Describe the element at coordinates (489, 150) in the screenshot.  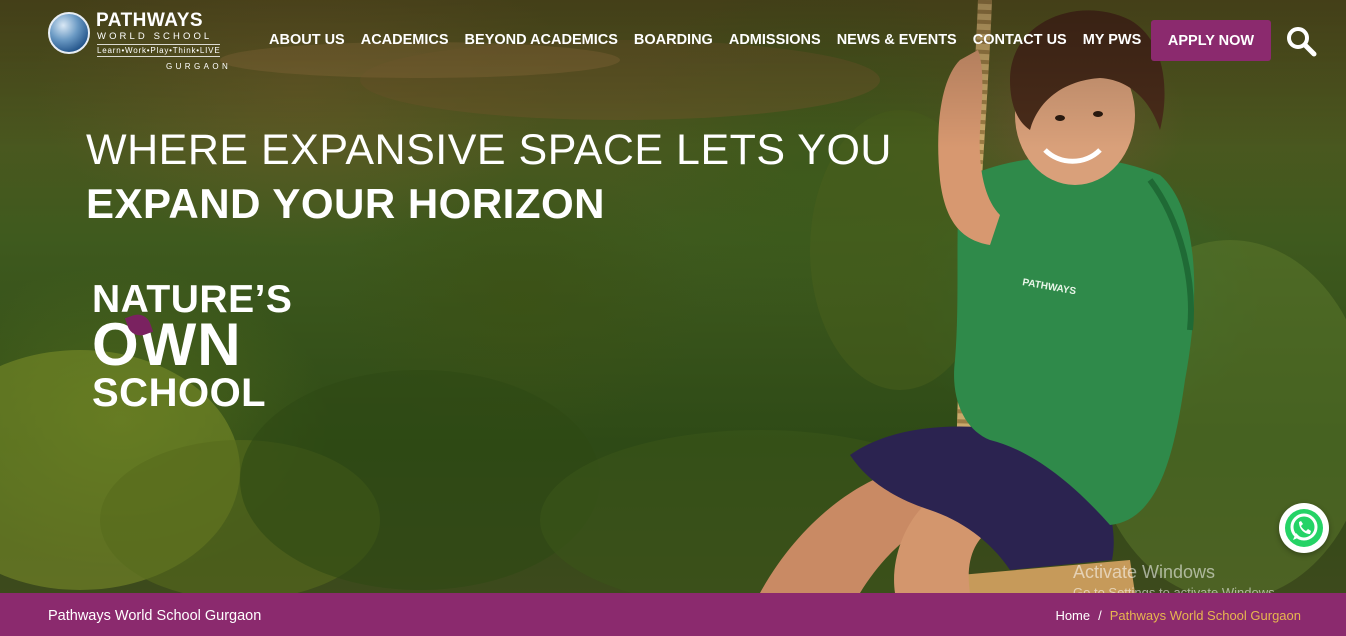
I see `hero-headline-line1: WHERE EXPANSIVE SPACE LETS YOU` at that location.